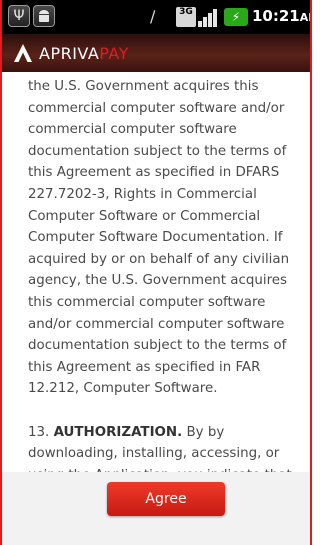 The height and width of the screenshot is (545, 320). I want to click on android-icon, so click(44, 16).